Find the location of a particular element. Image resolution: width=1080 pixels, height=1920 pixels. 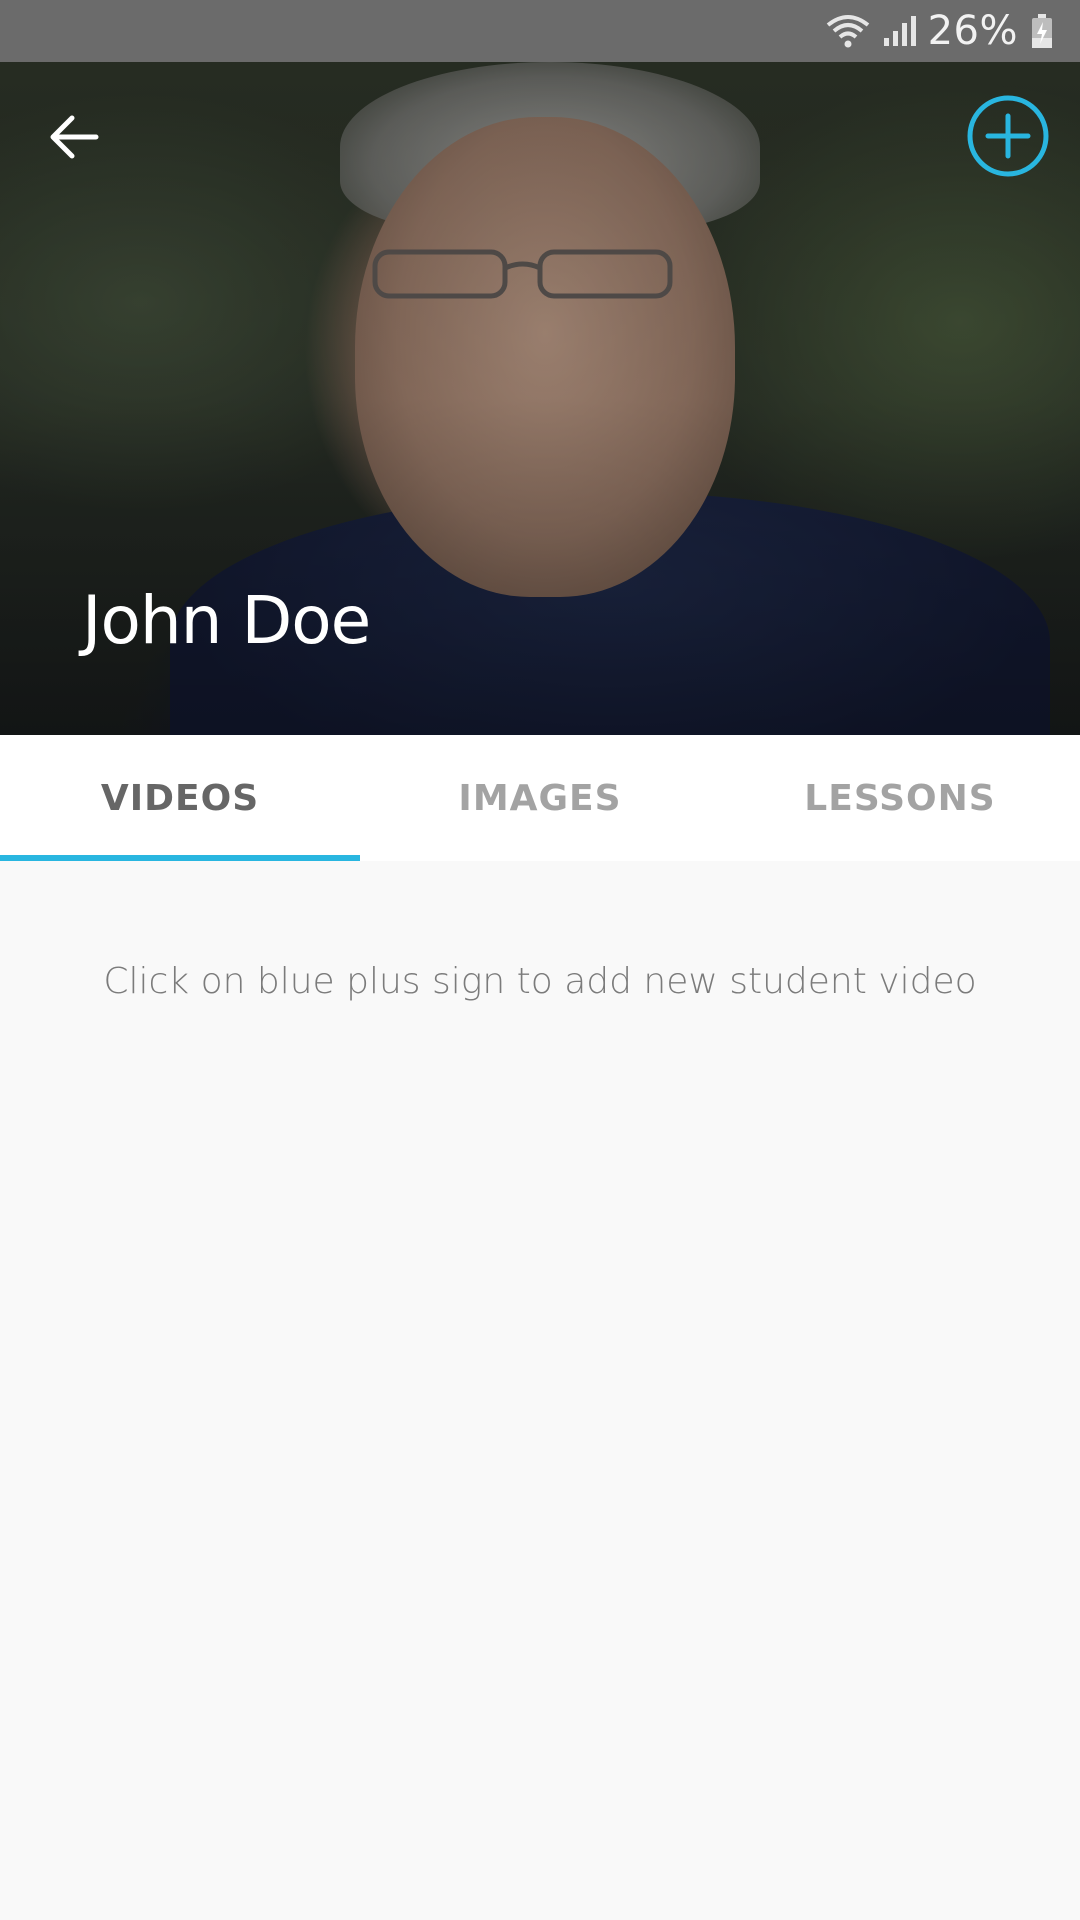

add-video-button is located at coordinates (1008, 136).